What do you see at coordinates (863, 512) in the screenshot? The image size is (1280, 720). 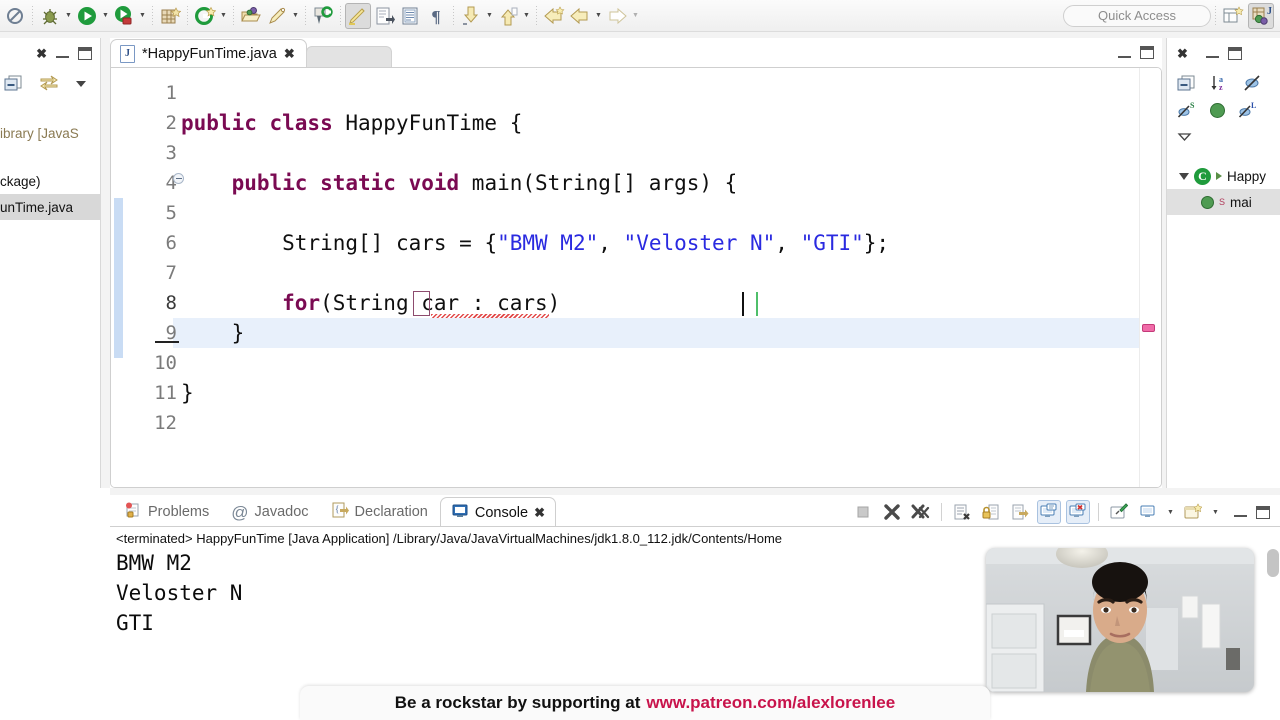 I see `terminate-icon` at bounding box center [863, 512].